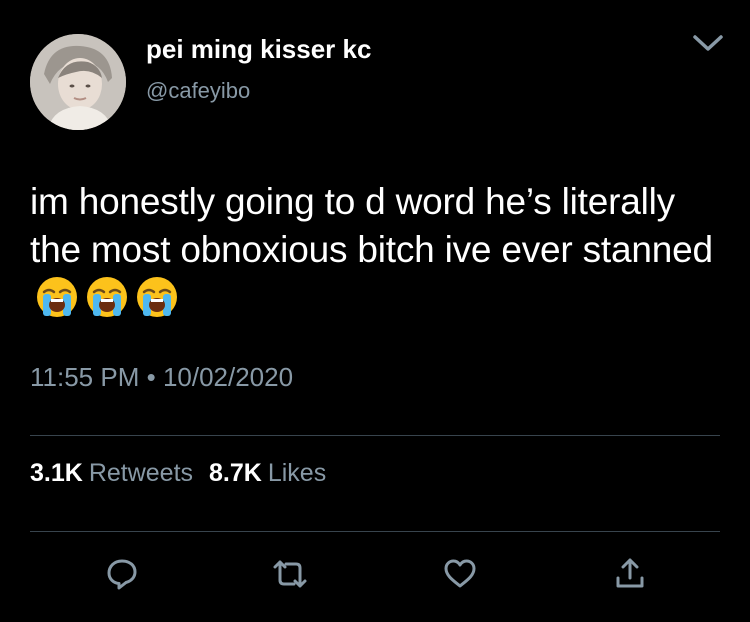  Describe the element at coordinates (85, 377) in the screenshot. I see `tweet-time: 11:55 PM` at that location.